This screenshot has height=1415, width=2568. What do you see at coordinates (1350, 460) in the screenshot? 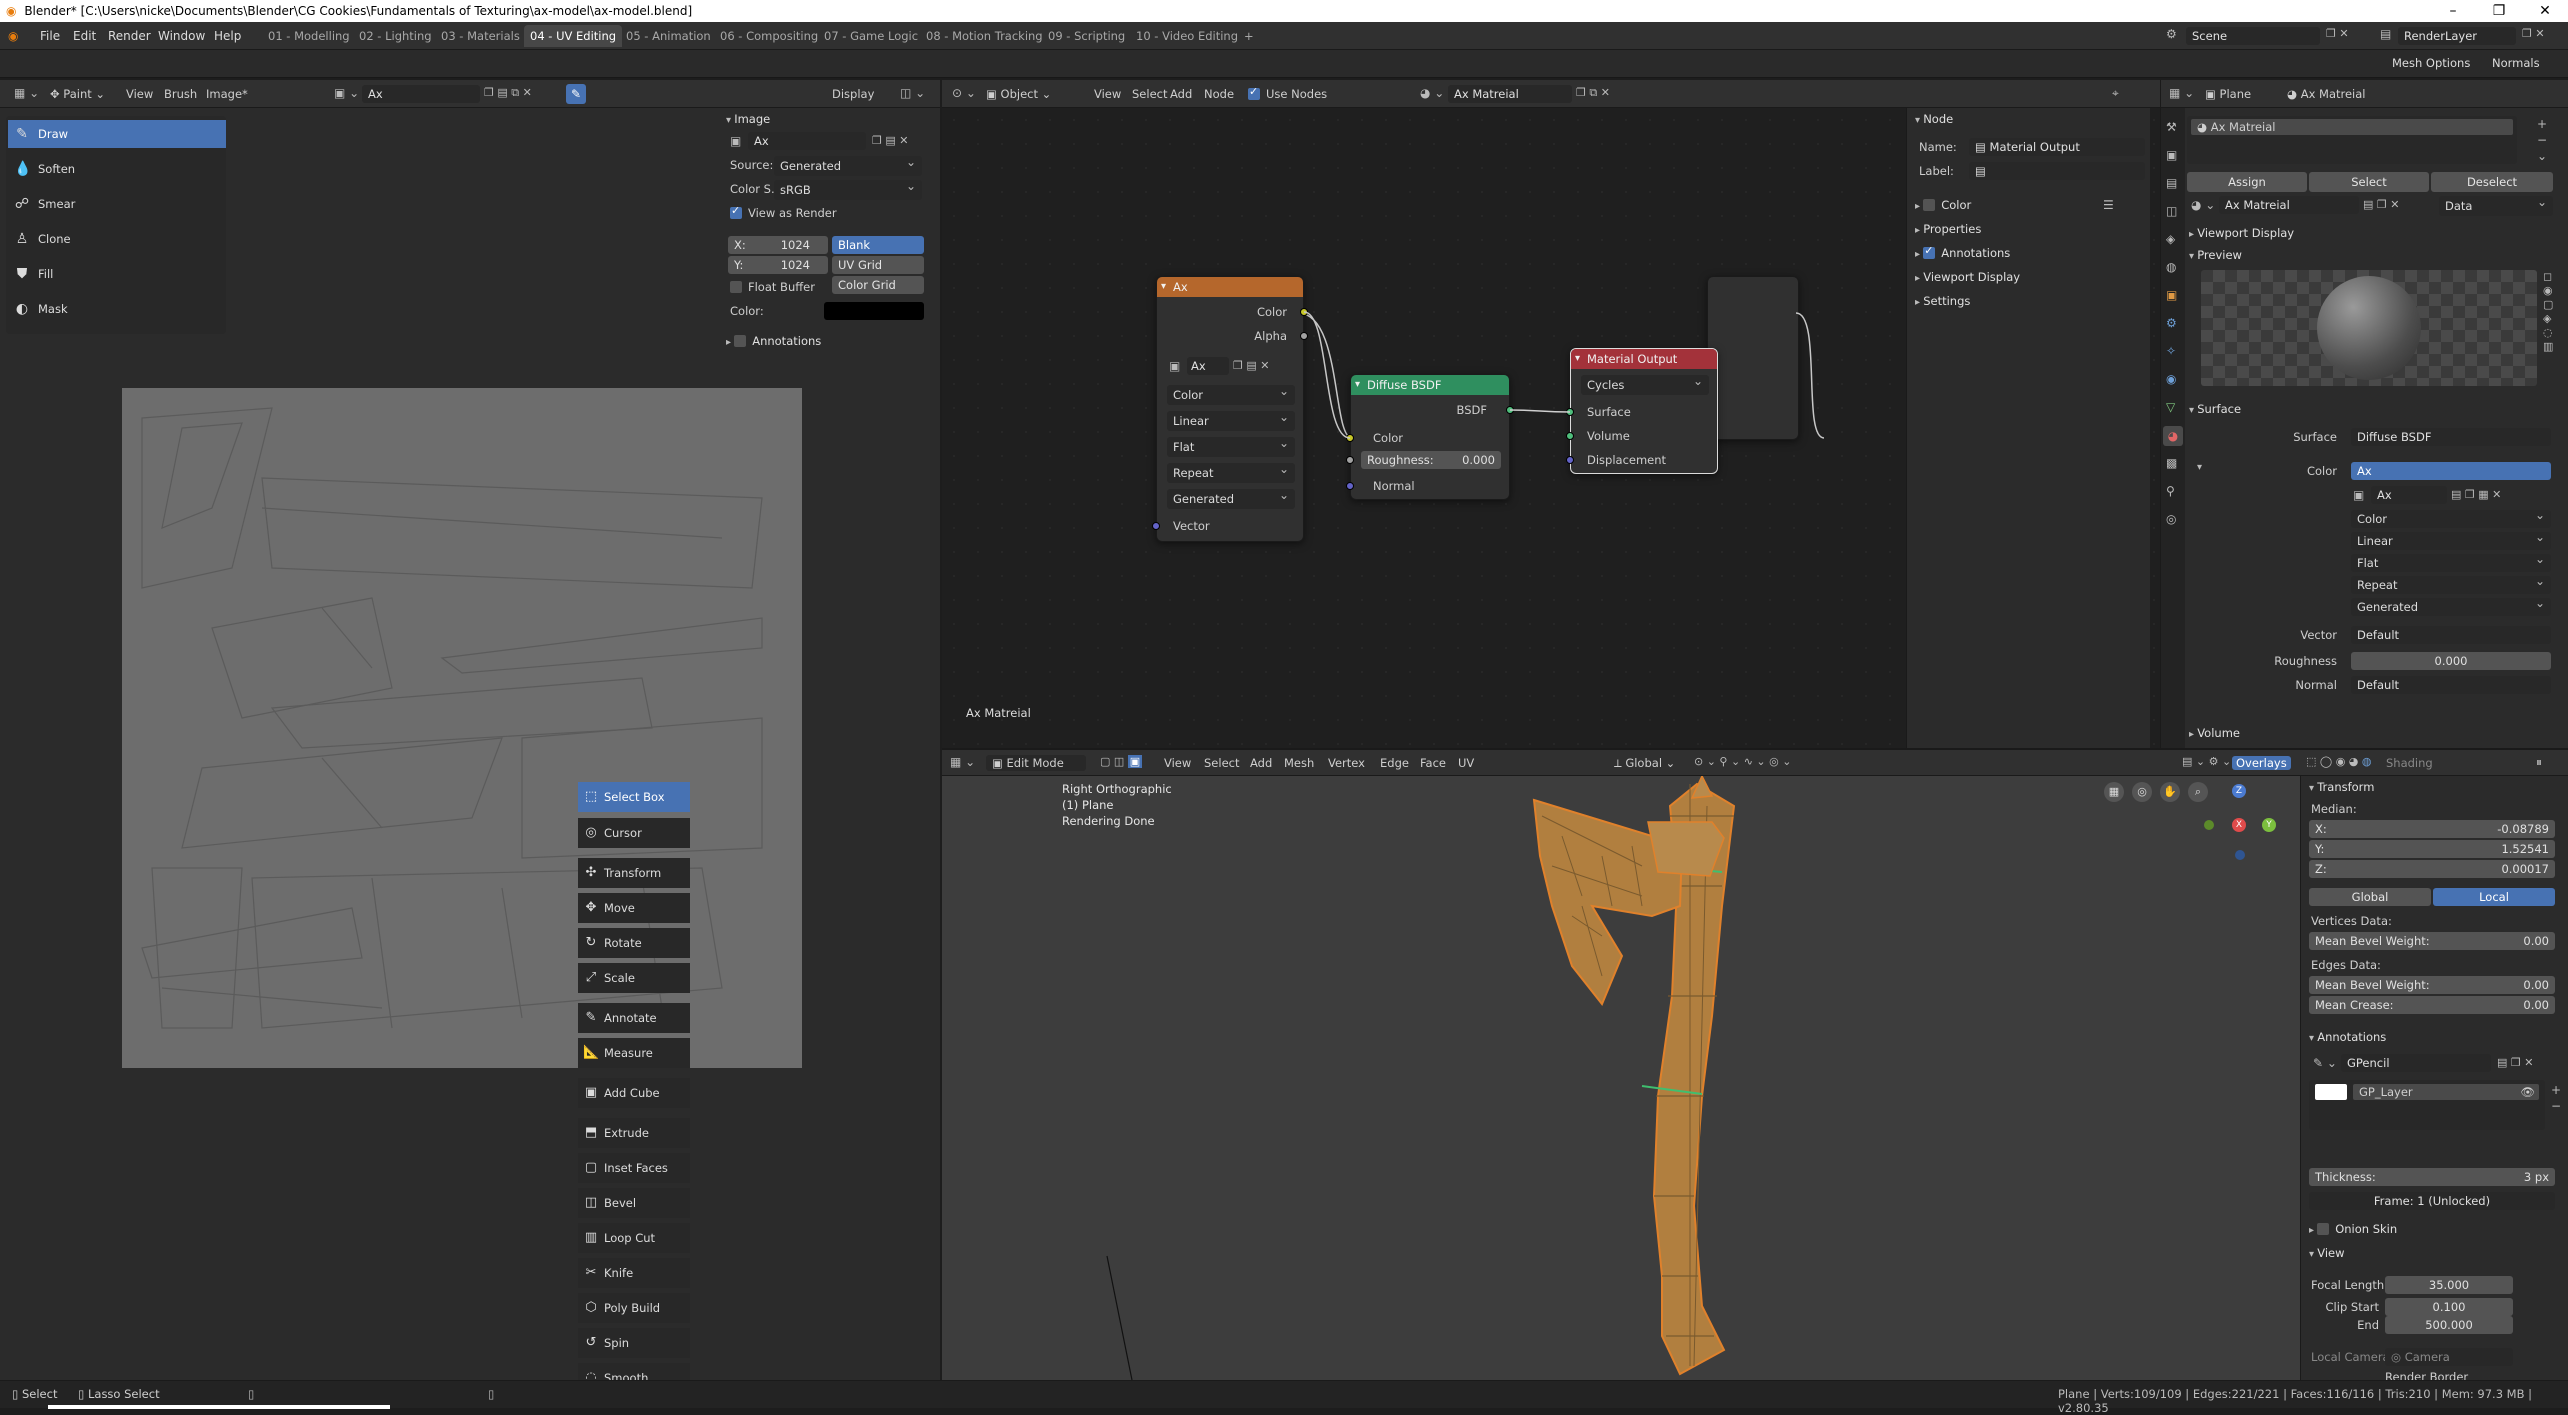
I see `diffuse-roughness-socket` at bounding box center [1350, 460].